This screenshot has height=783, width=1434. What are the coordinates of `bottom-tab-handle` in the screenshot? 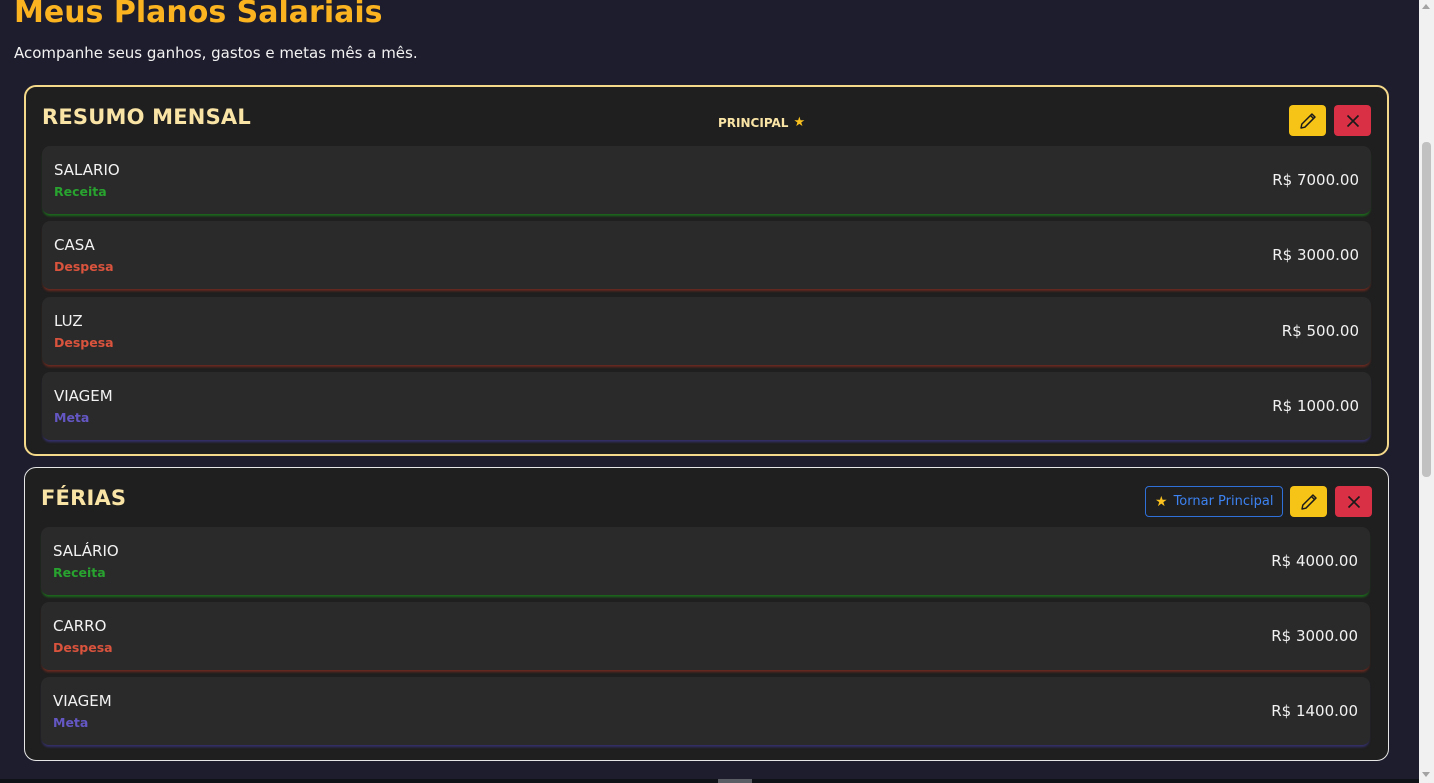 It's located at (735, 781).